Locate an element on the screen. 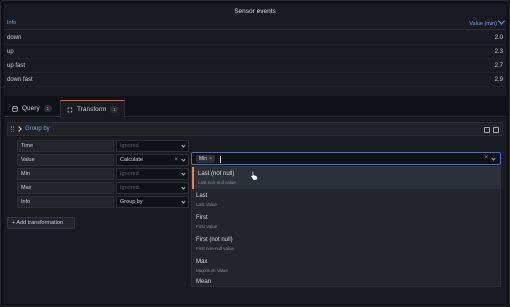 This screenshot has height=307, width=510. dropdown-option: Max Maximum Value is located at coordinates (346, 266).